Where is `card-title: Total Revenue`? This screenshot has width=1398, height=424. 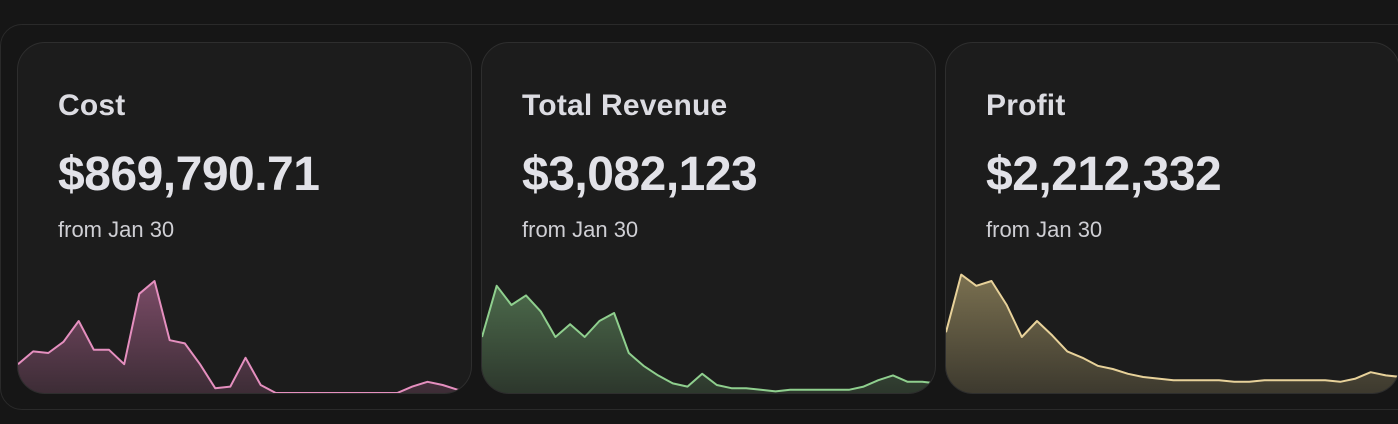 card-title: Total Revenue is located at coordinates (625, 105).